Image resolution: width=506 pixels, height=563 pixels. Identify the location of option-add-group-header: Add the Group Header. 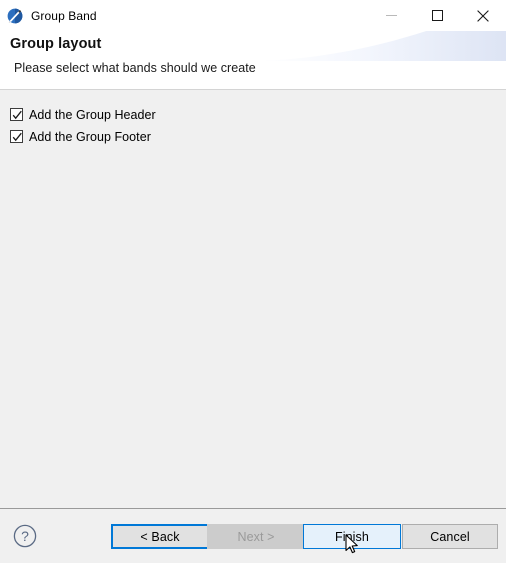
(258, 114).